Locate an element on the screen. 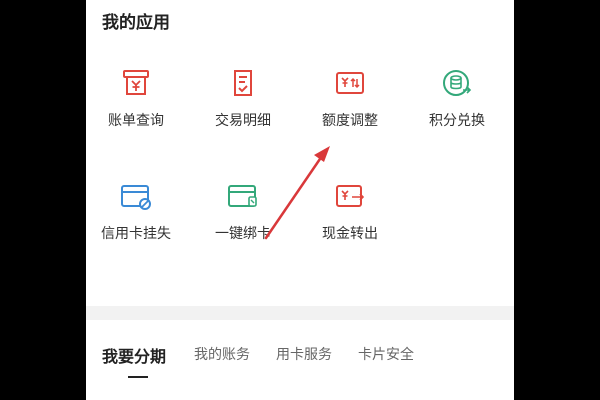 Image resolution: width=600 pixels, height=400 pixels. app-transaction-detail: 交易明细 is located at coordinates (243, 108).